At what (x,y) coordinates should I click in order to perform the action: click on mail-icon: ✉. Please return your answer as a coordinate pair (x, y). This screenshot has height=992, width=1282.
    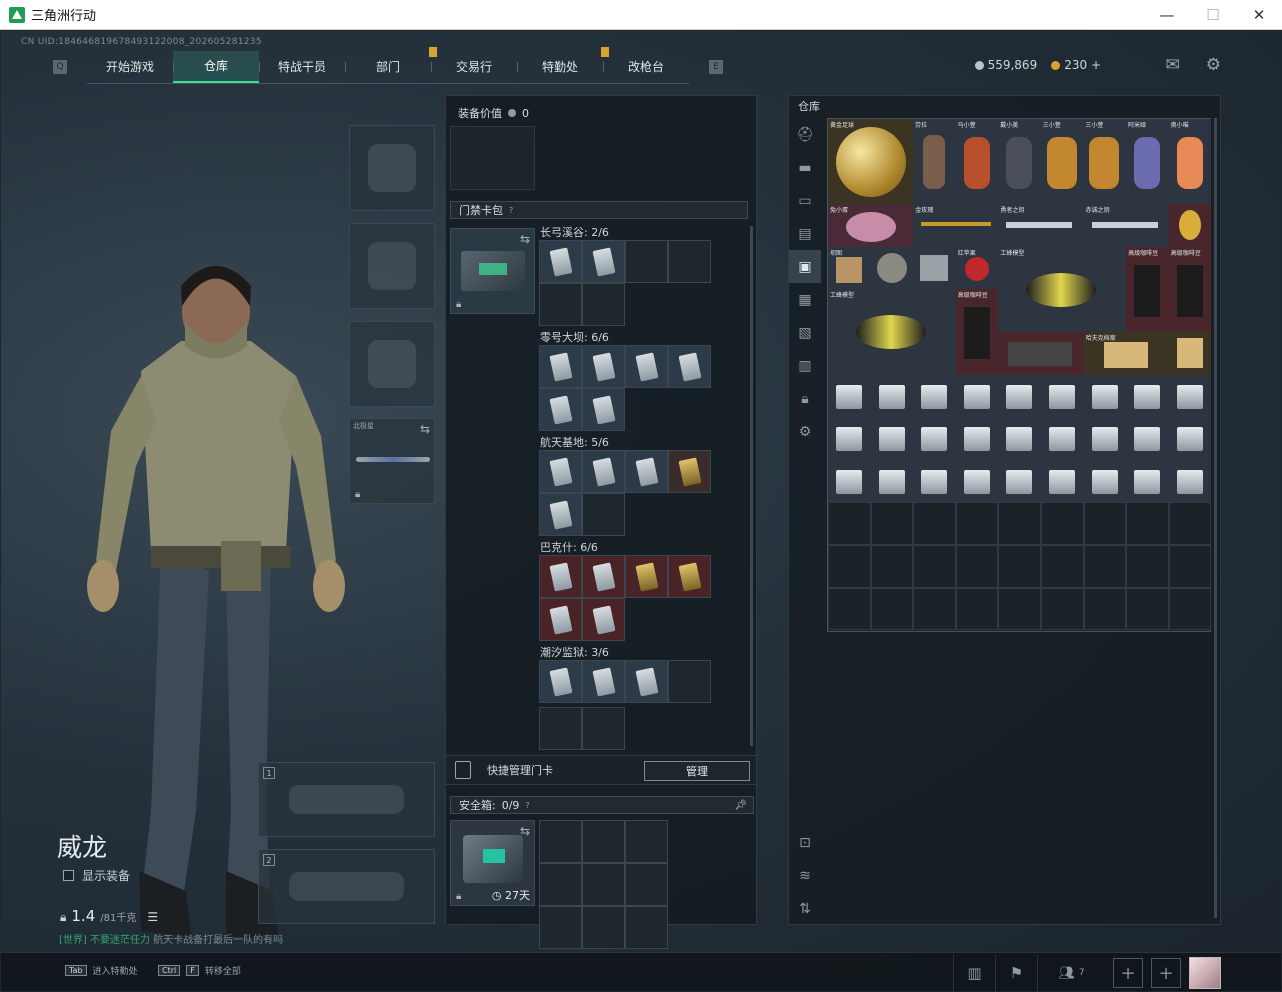
    Looking at the image, I should click on (1173, 65).